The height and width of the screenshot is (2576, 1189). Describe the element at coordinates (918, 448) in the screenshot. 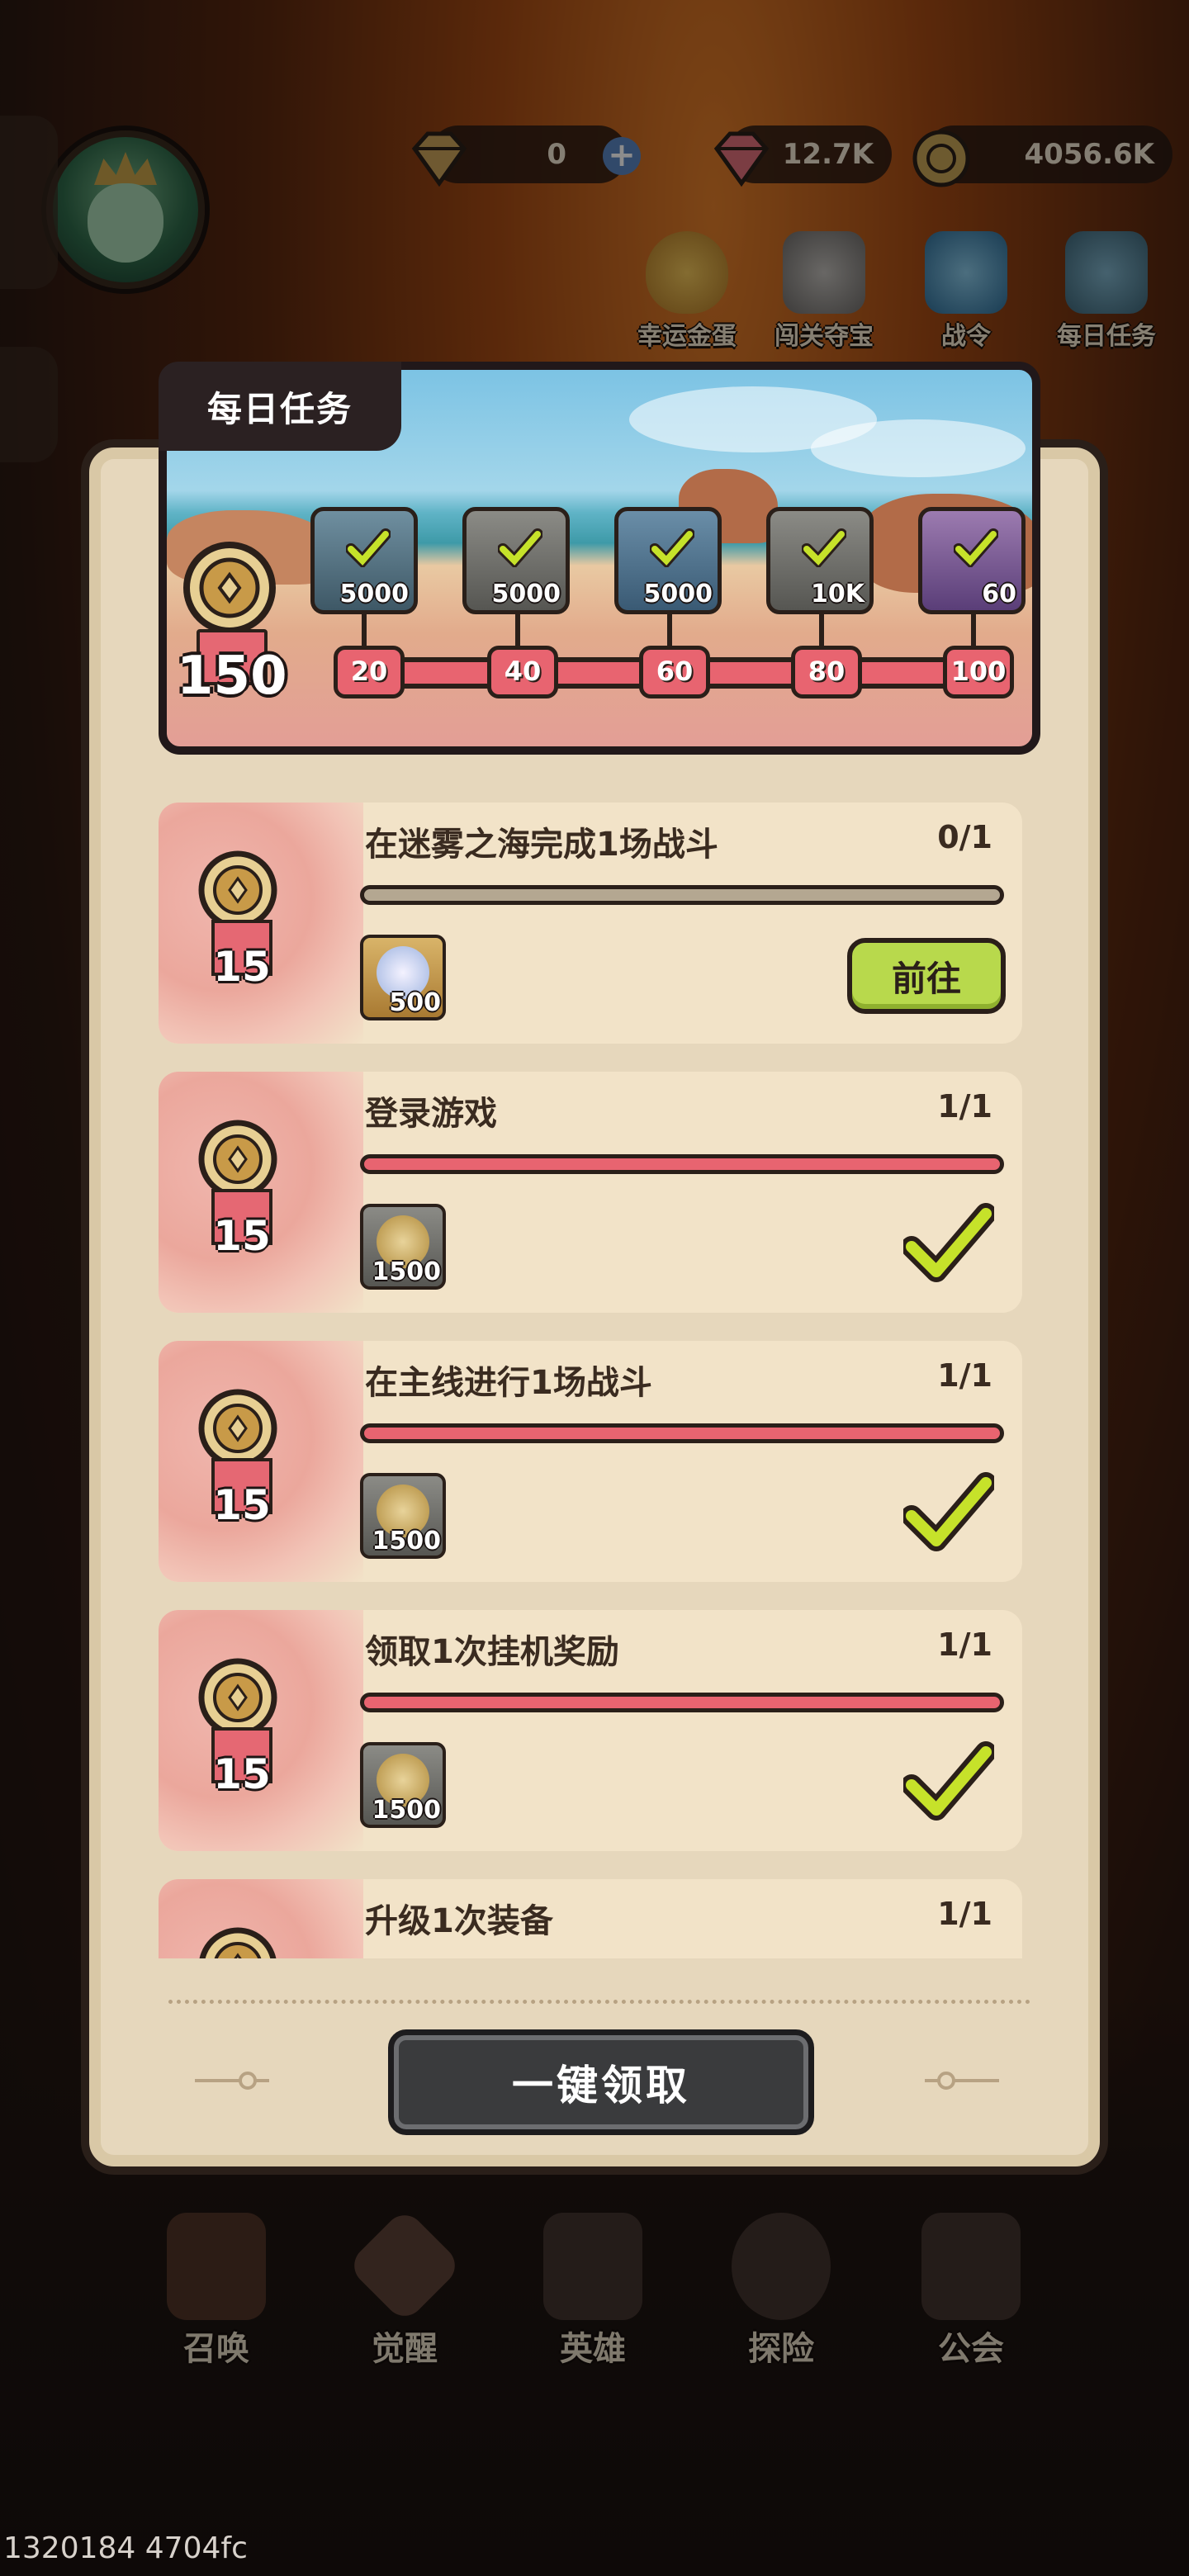

I see `cloud` at that location.